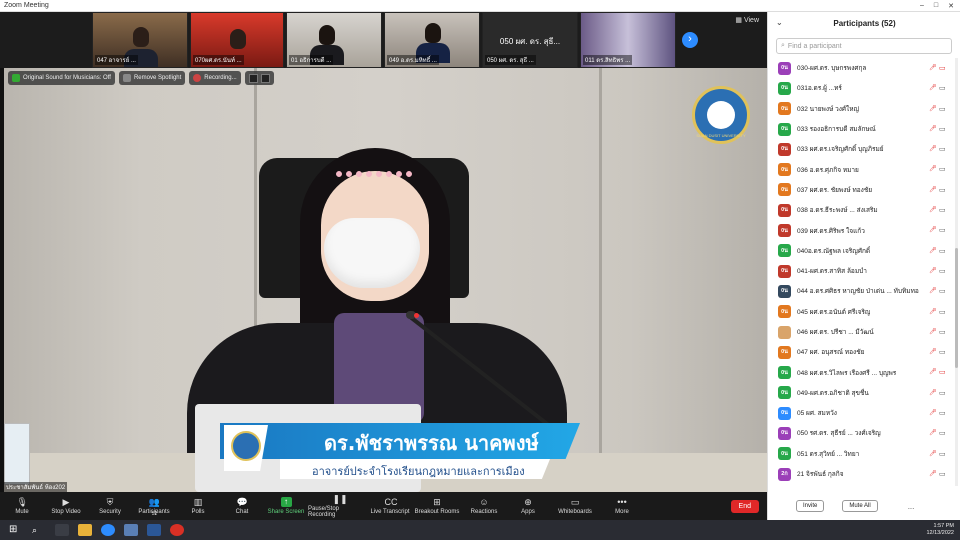 Image resolution: width=960 pixels, height=540 pixels. What do you see at coordinates (861, 474) in the screenshot?
I see `participant-row: 2ก 21 จิรพันธ์ กุลกิจ 🎤︎ ▭` at bounding box center [861, 474].